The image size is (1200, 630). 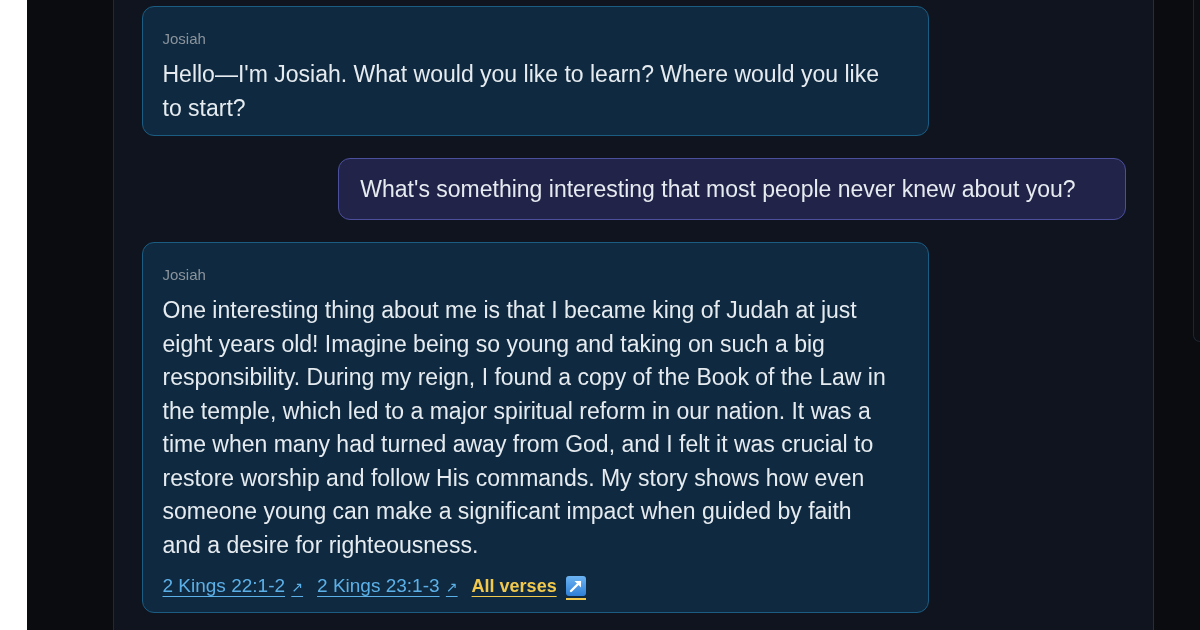 I want to click on arrow-square-icon, so click(x=575, y=586).